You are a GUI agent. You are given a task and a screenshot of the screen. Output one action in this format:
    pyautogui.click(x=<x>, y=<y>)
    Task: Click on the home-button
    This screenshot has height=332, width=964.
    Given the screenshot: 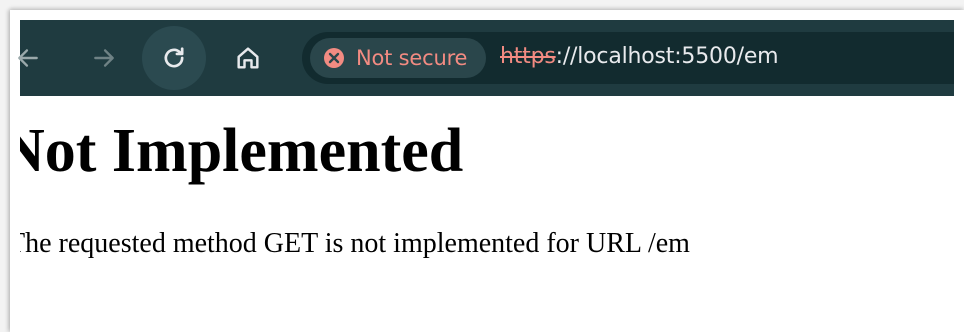 What is the action you would take?
    pyautogui.click(x=248, y=58)
    